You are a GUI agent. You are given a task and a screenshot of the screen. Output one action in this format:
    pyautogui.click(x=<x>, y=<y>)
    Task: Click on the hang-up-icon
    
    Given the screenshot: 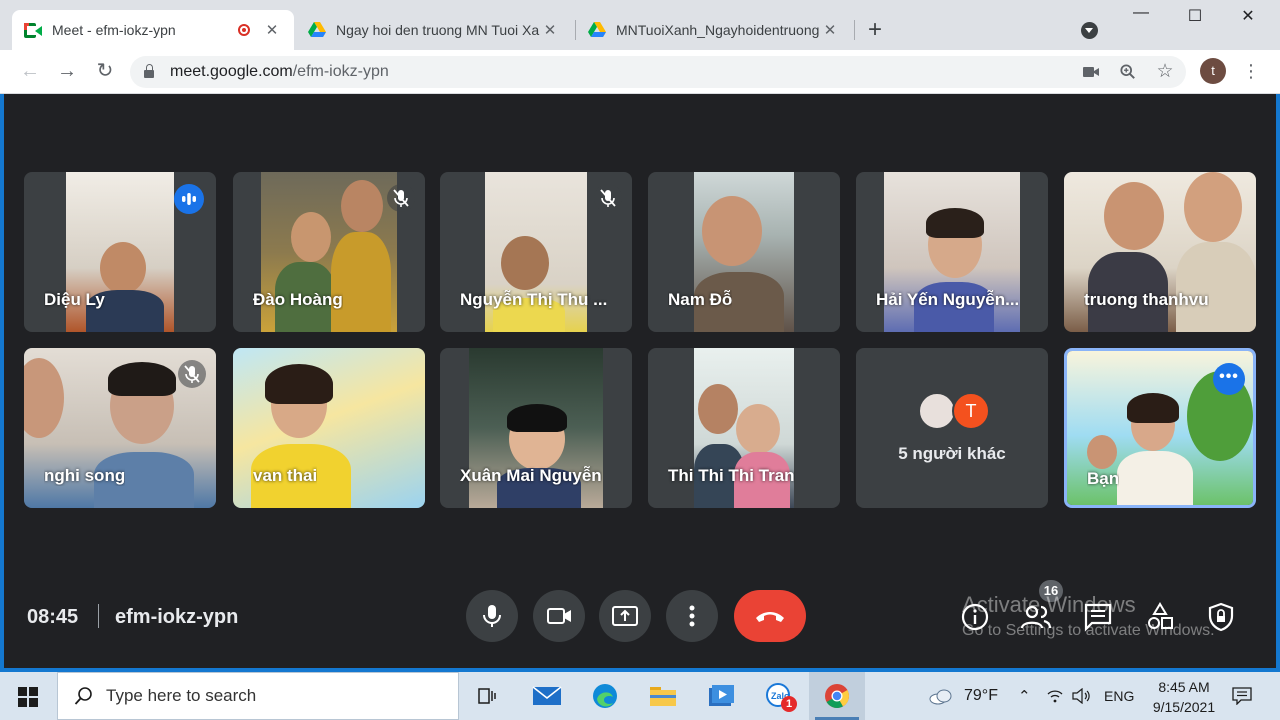 What is the action you would take?
    pyautogui.click(x=770, y=617)
    